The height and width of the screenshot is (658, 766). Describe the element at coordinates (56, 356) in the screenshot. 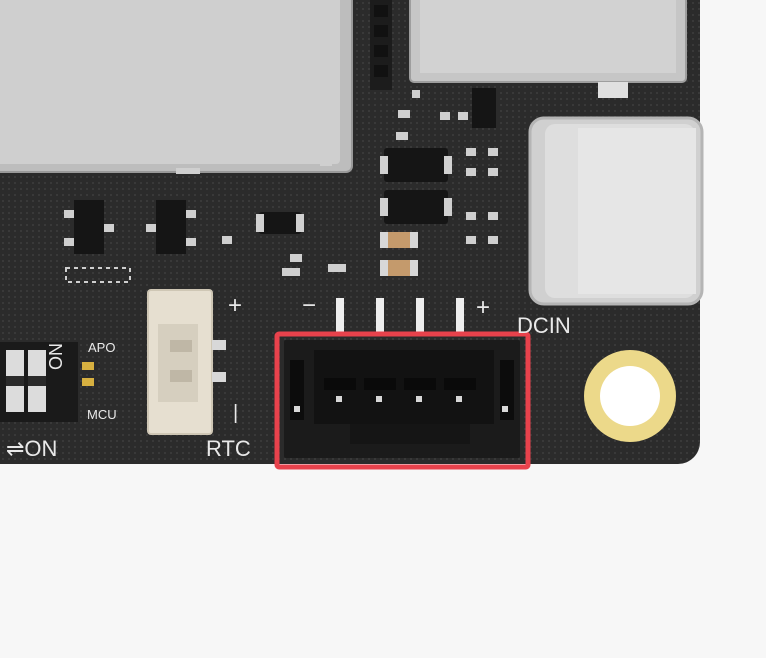

I see `dip-on-label: ON` at that location.